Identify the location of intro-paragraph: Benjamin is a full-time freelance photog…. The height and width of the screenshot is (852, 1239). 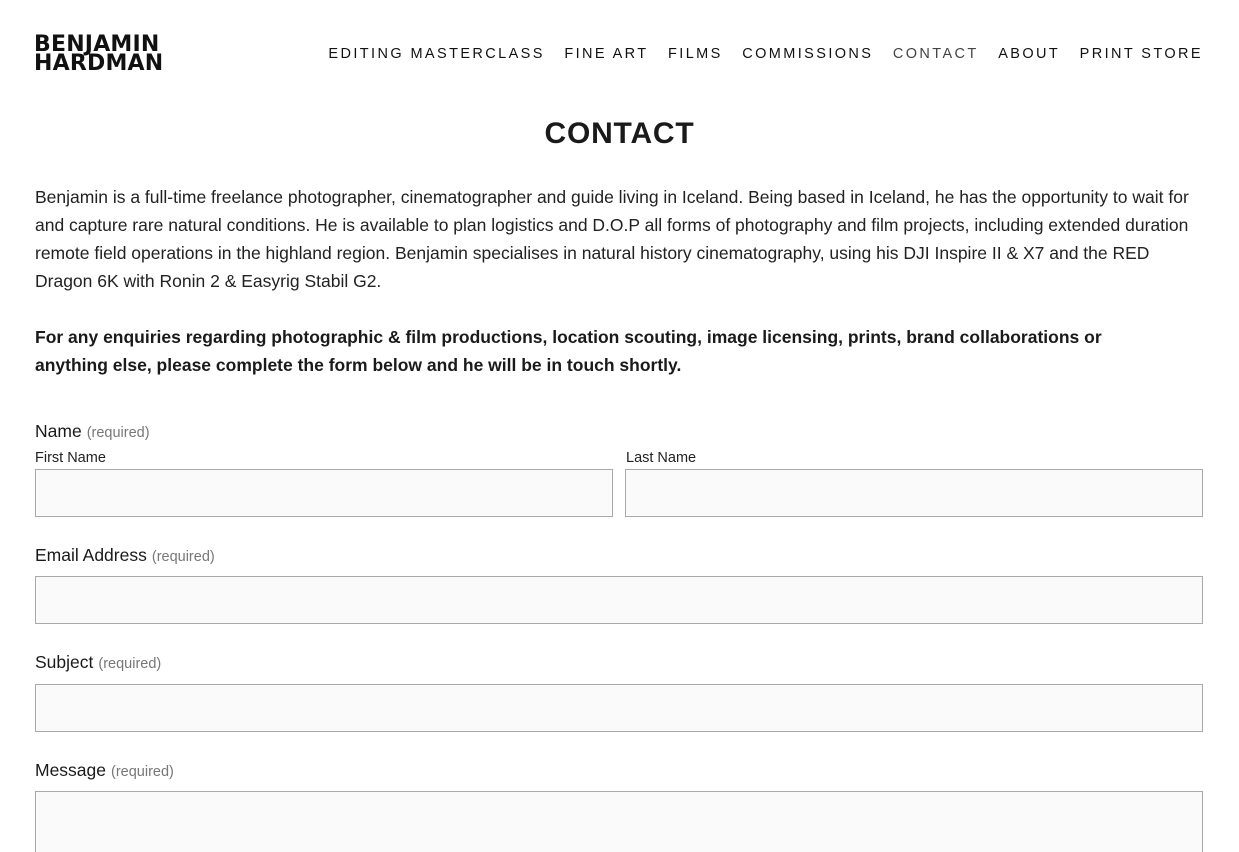
(612, 239).